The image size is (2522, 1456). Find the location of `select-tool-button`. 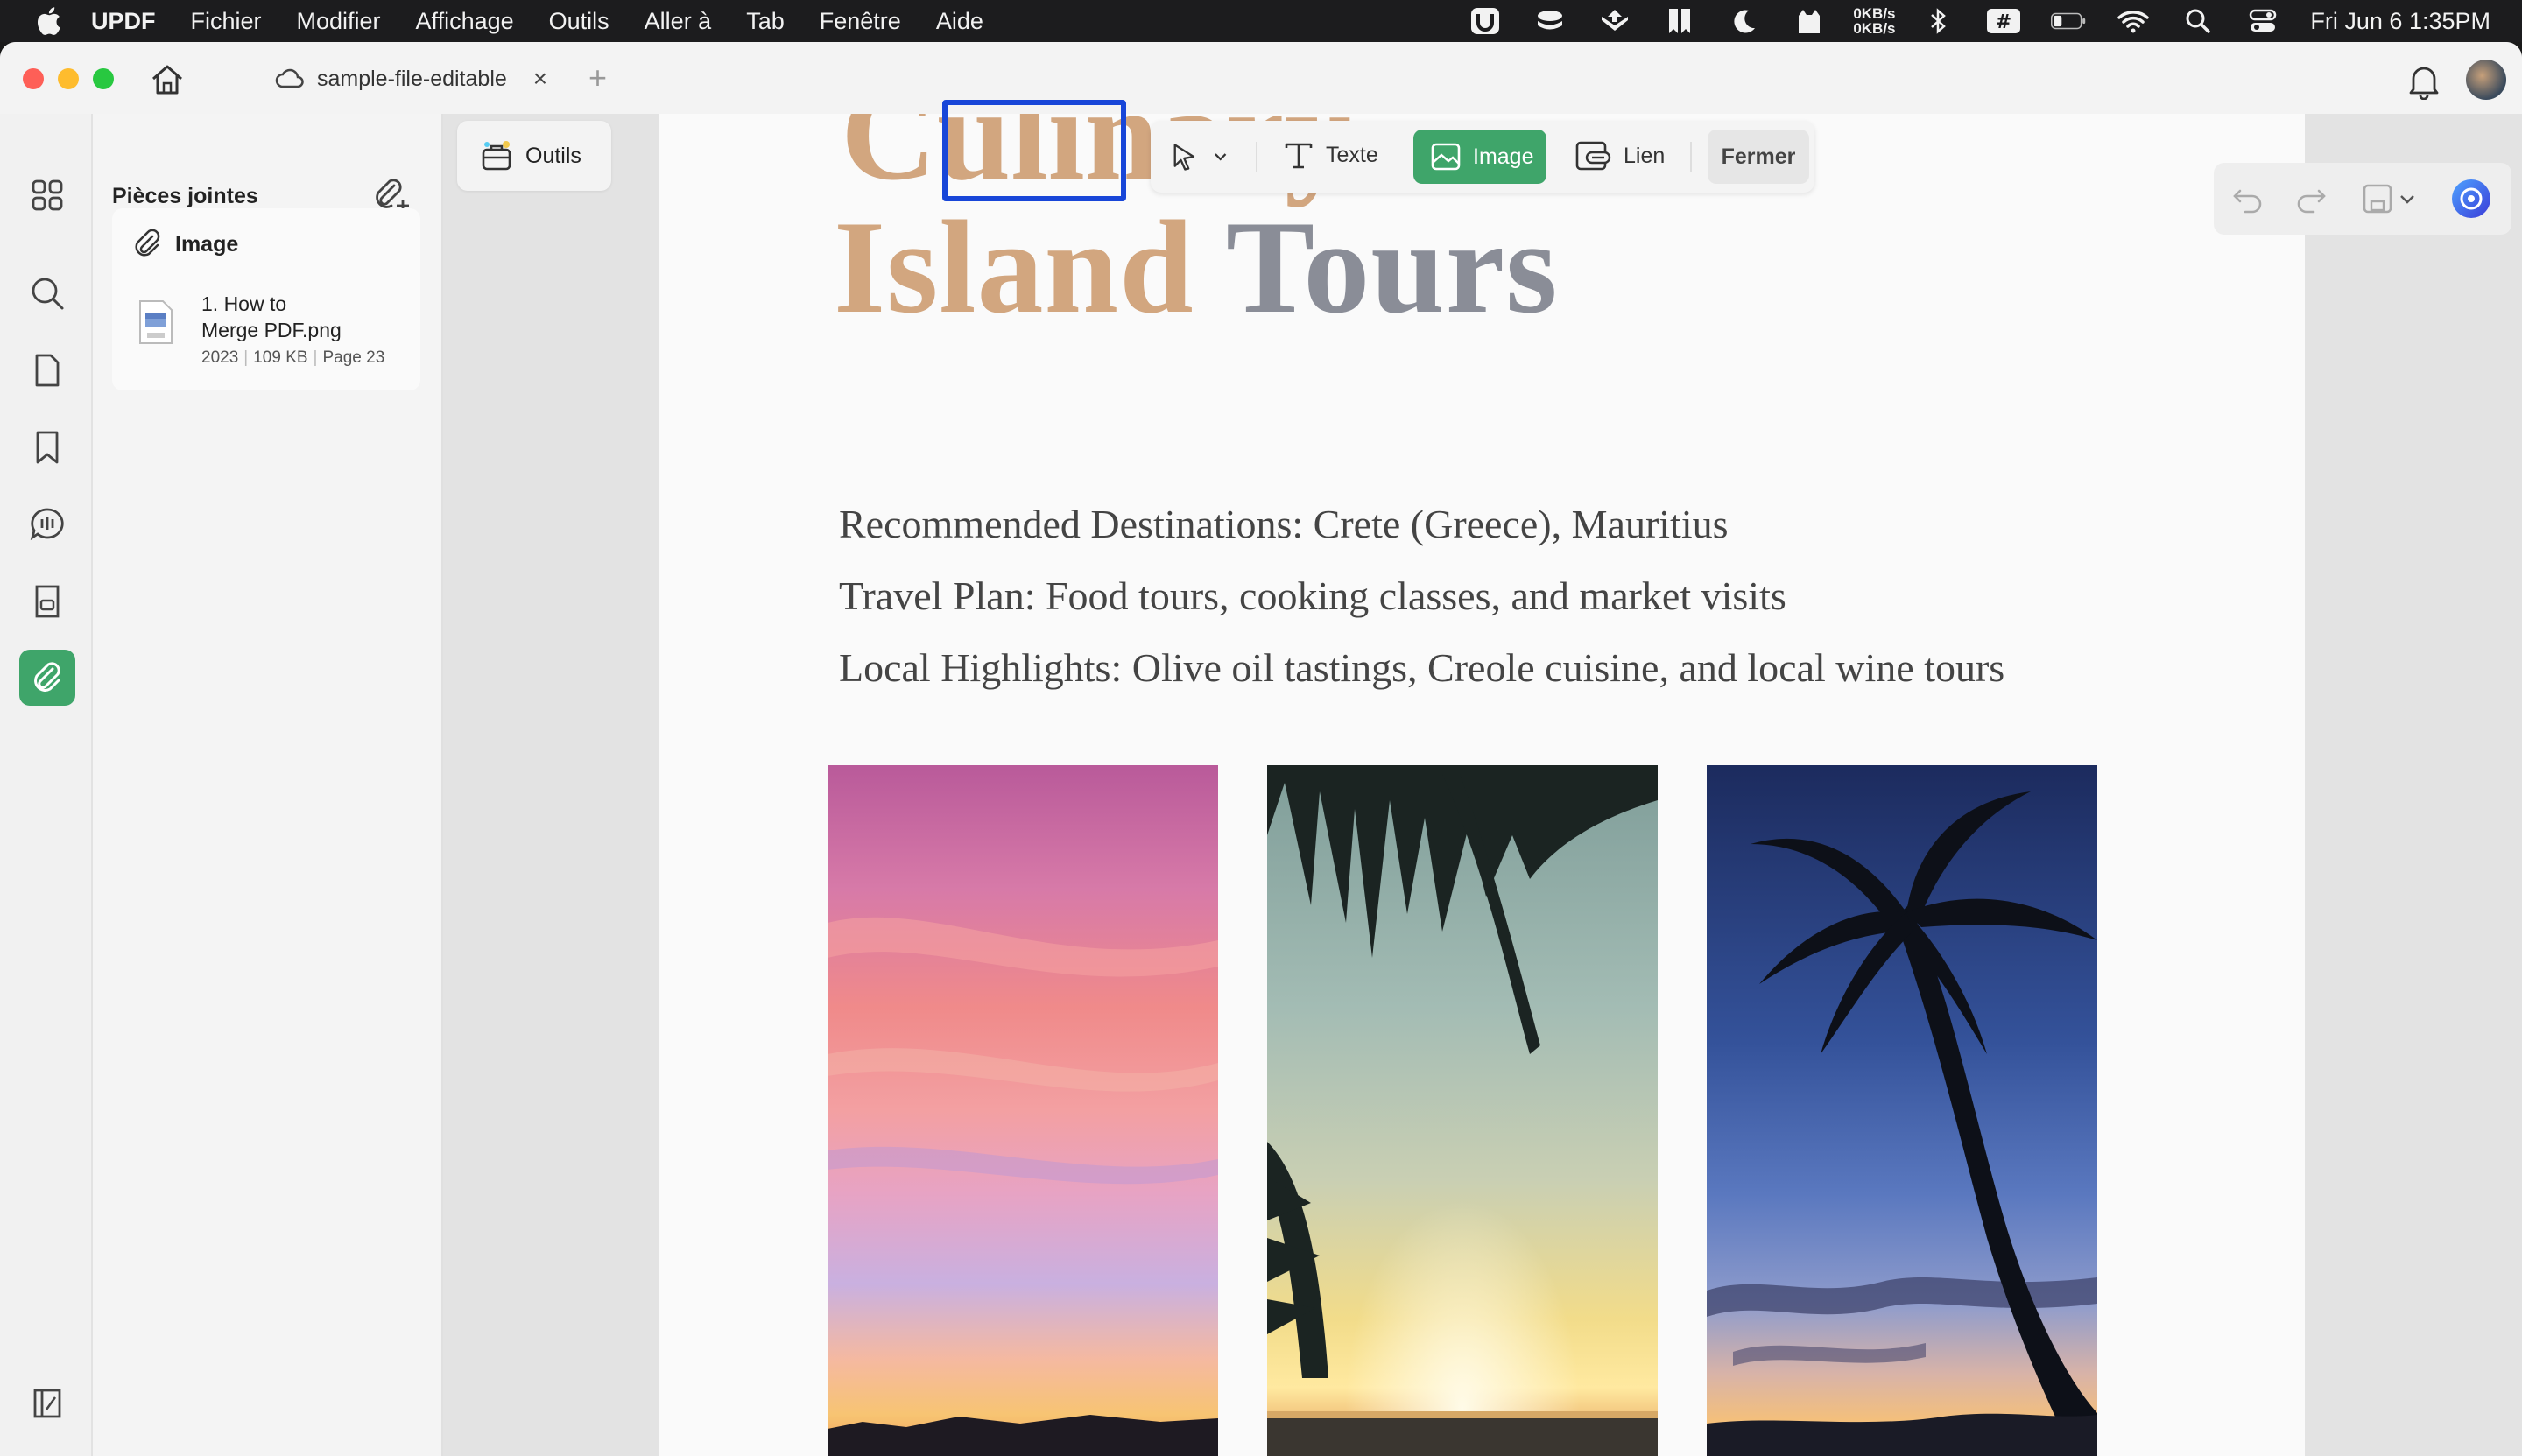

select-tool-button is located at coordinates (1203, 156).